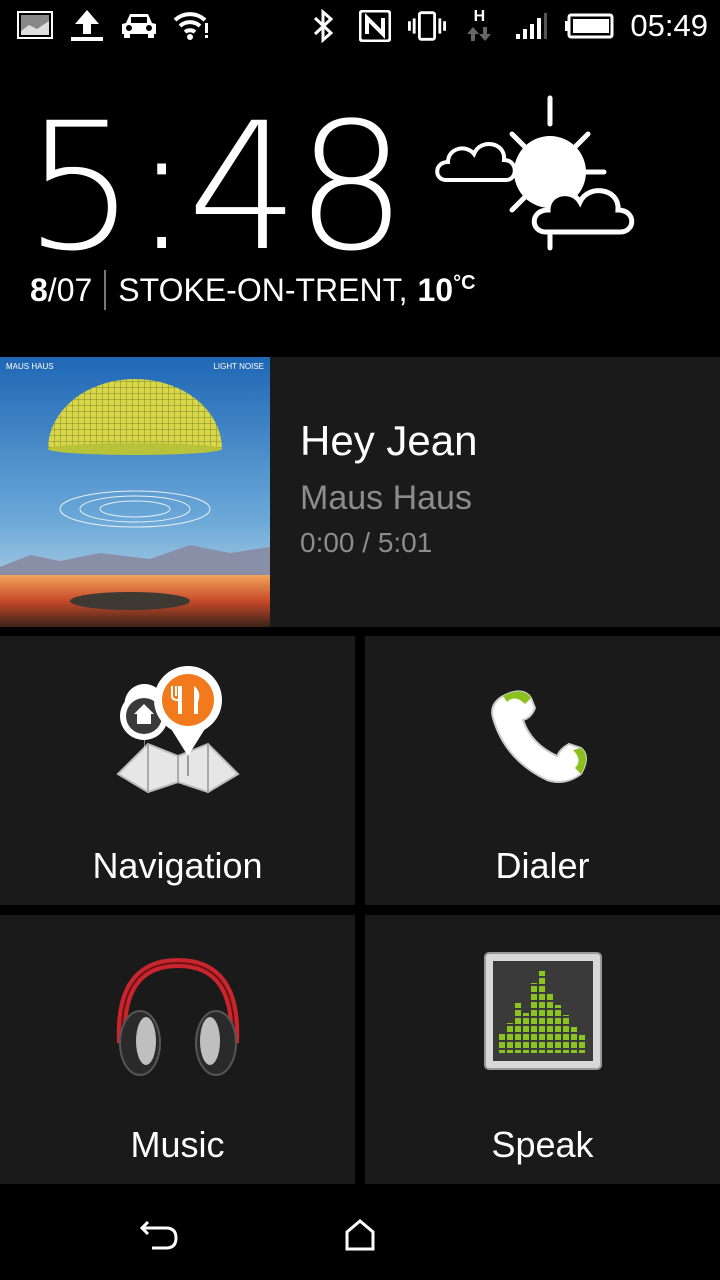 Image resolution: width=720 pixels, height=1280 pixels. I want to click on phone-handset-icon, so click(543, 734).